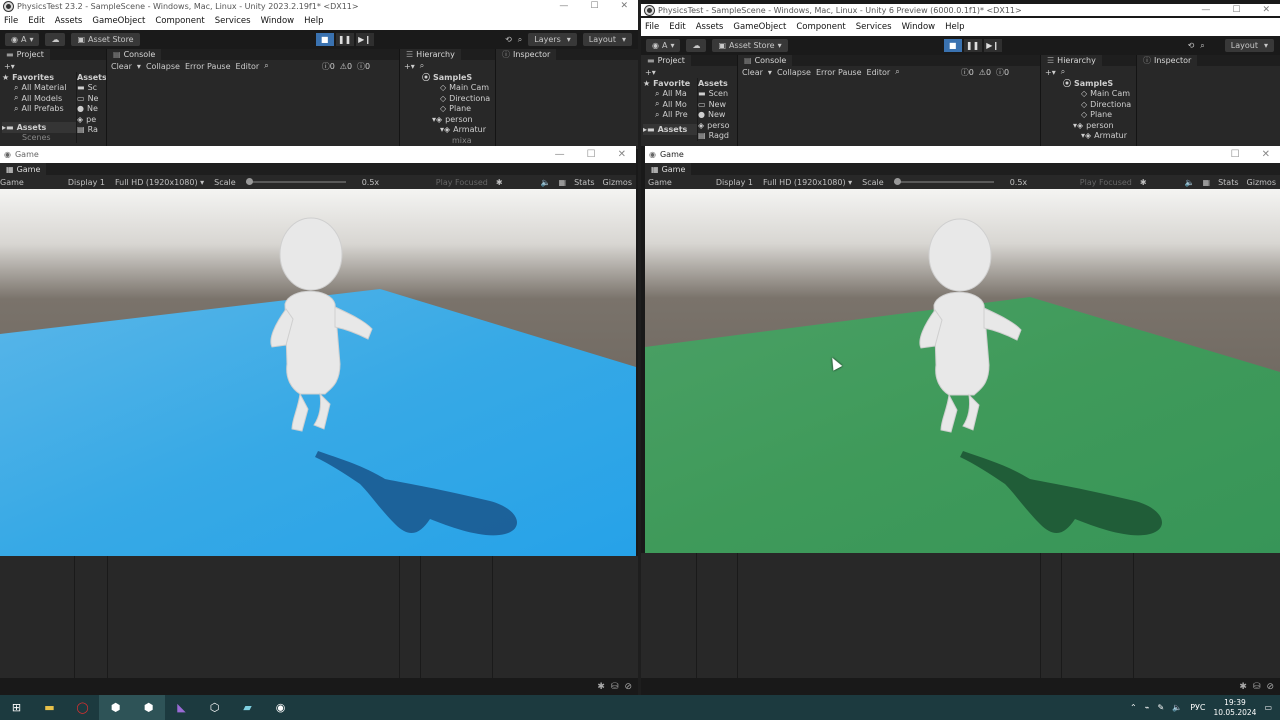  I want to click on file-explorer-icon: ▬, so click(49, 707).